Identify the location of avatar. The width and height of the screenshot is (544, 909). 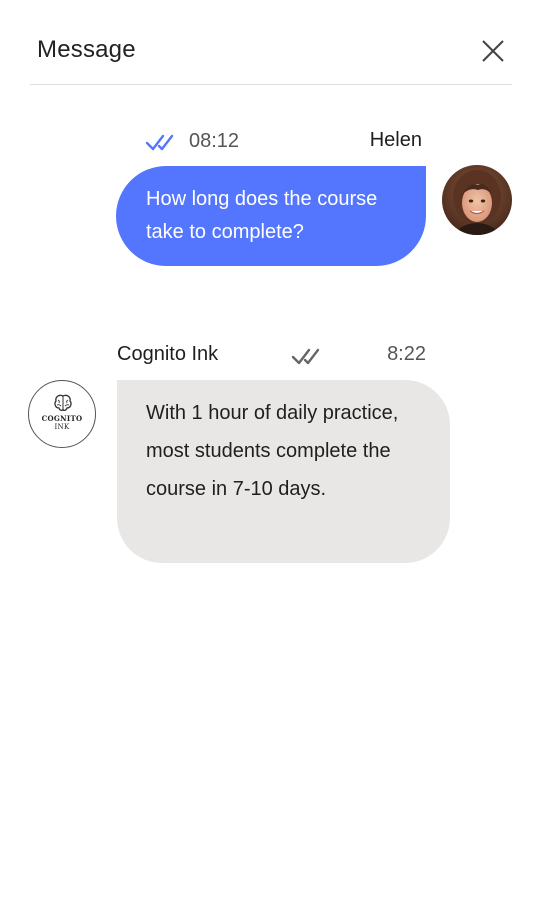
(477, 200).